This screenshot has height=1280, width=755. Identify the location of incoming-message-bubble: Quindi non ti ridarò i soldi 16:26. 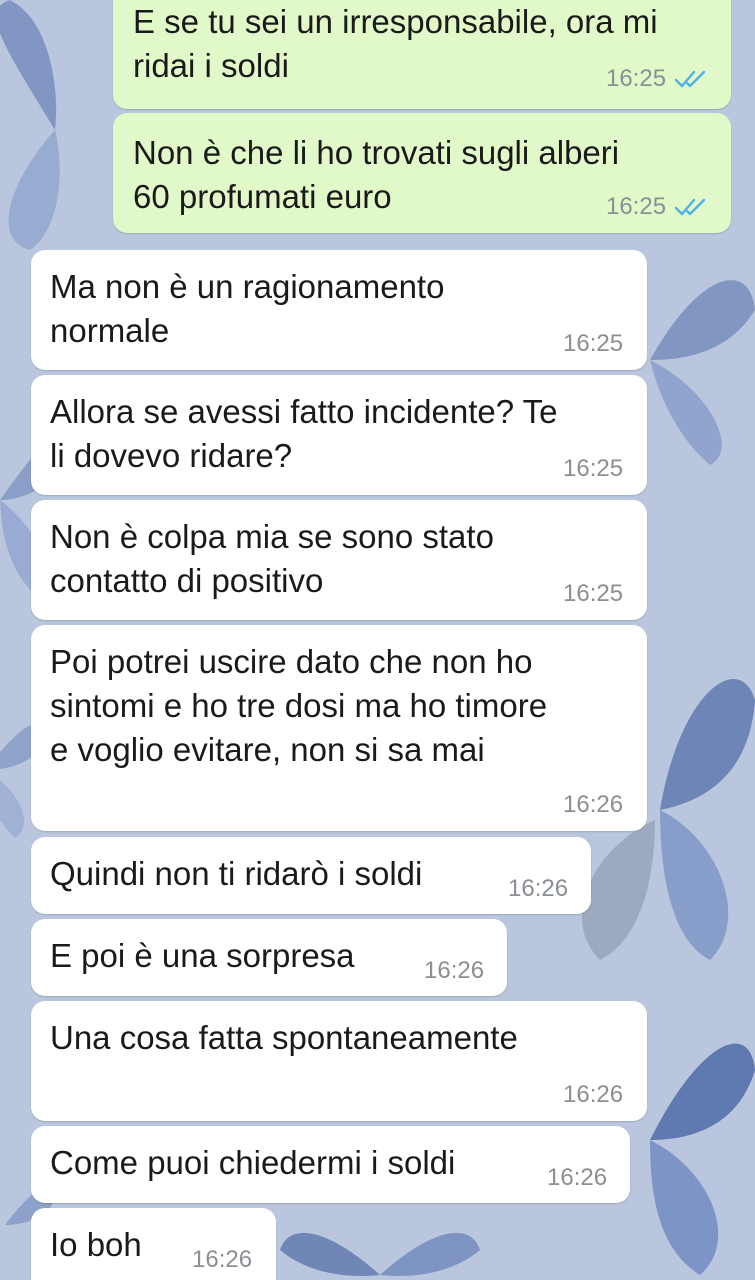
(311, 875).